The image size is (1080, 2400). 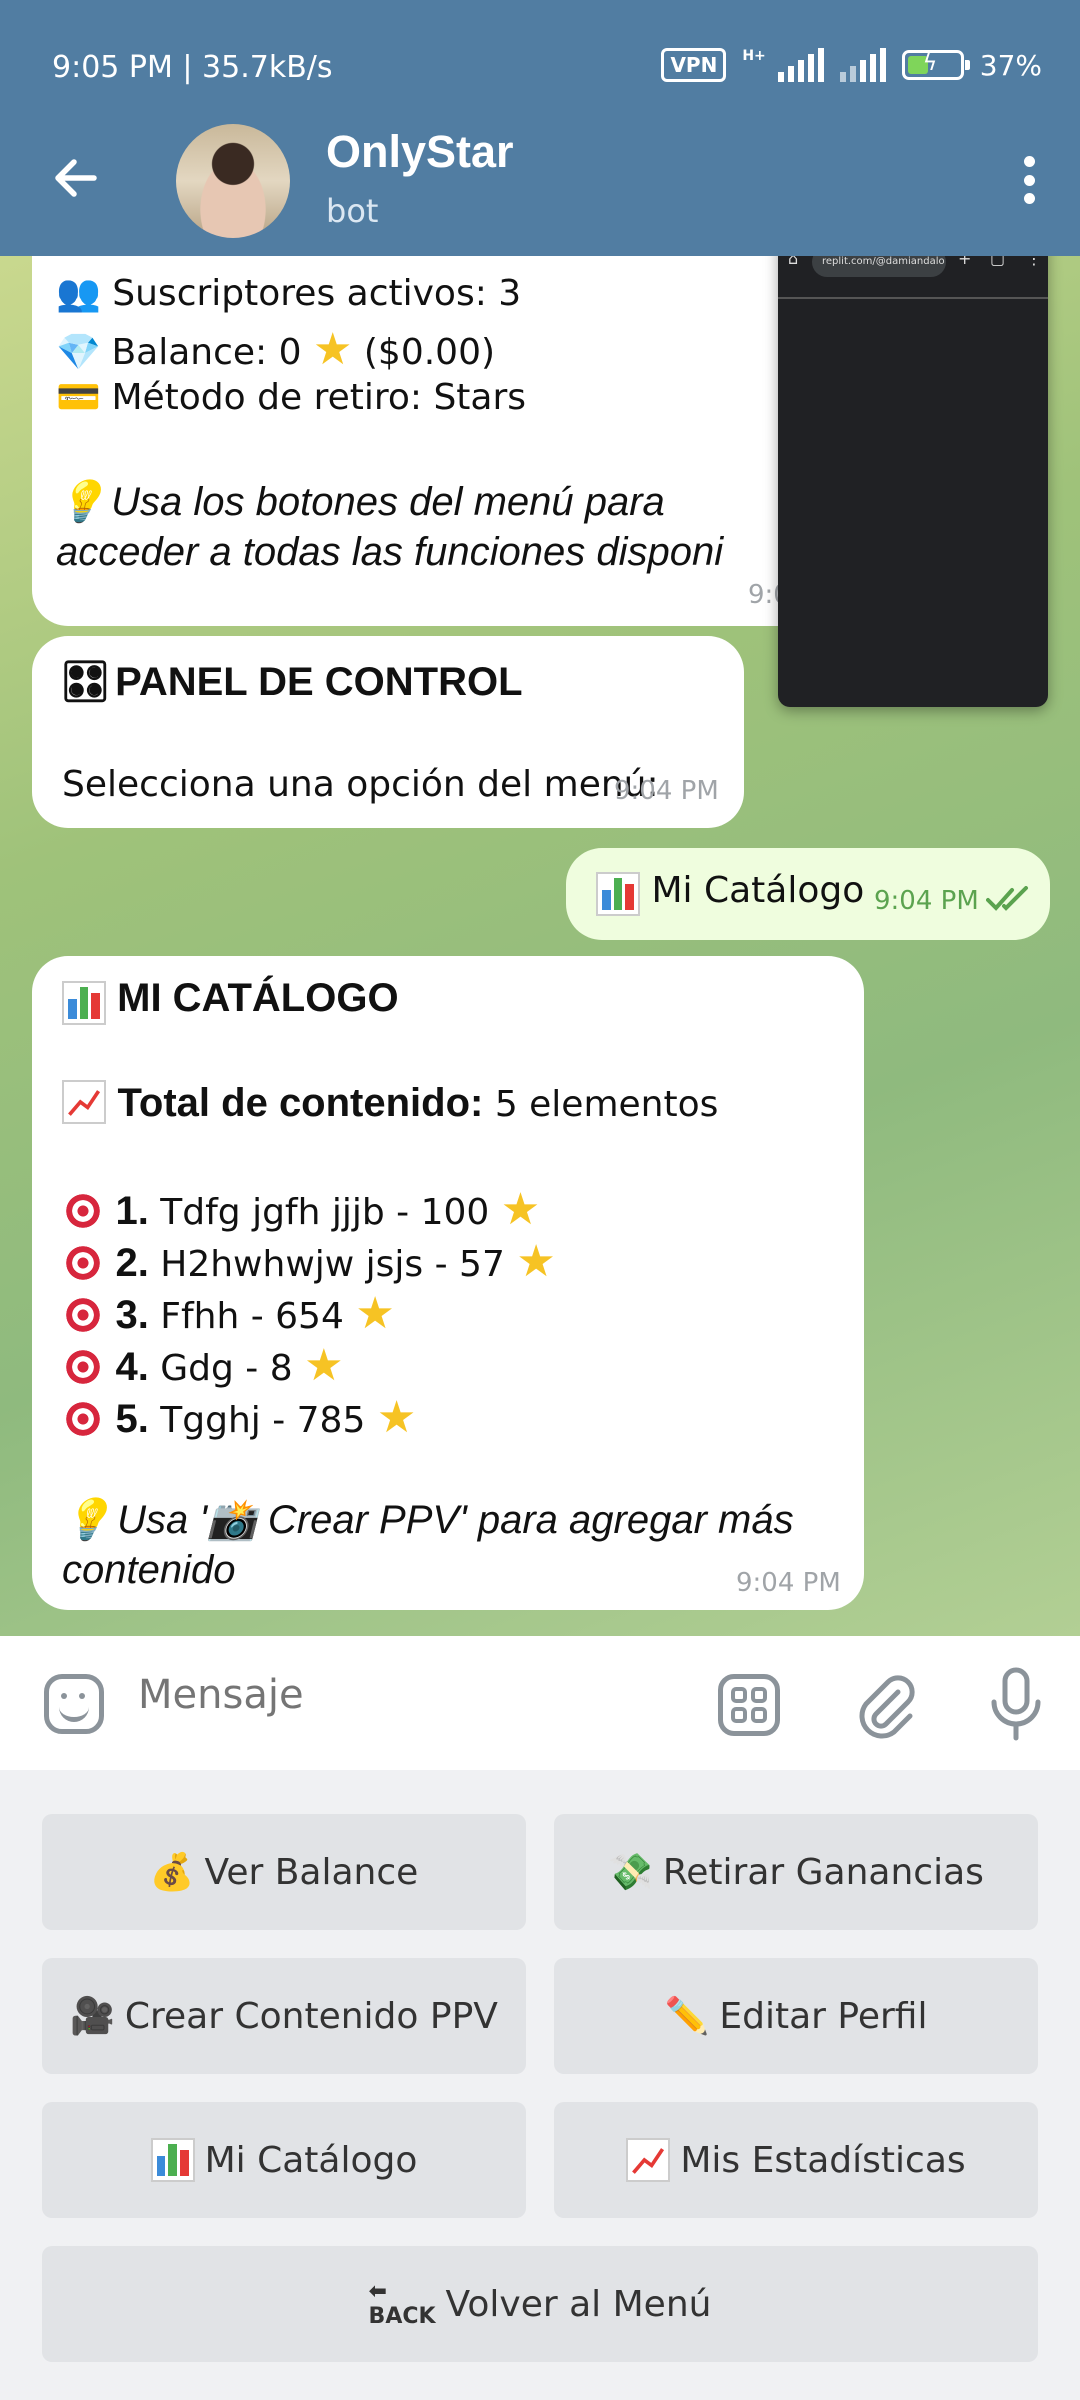 What do you see at coordinates (92, 2016) in the screenshot?
I see `movie-camera-icon: 🎥` at bounding box center [92, 2016].